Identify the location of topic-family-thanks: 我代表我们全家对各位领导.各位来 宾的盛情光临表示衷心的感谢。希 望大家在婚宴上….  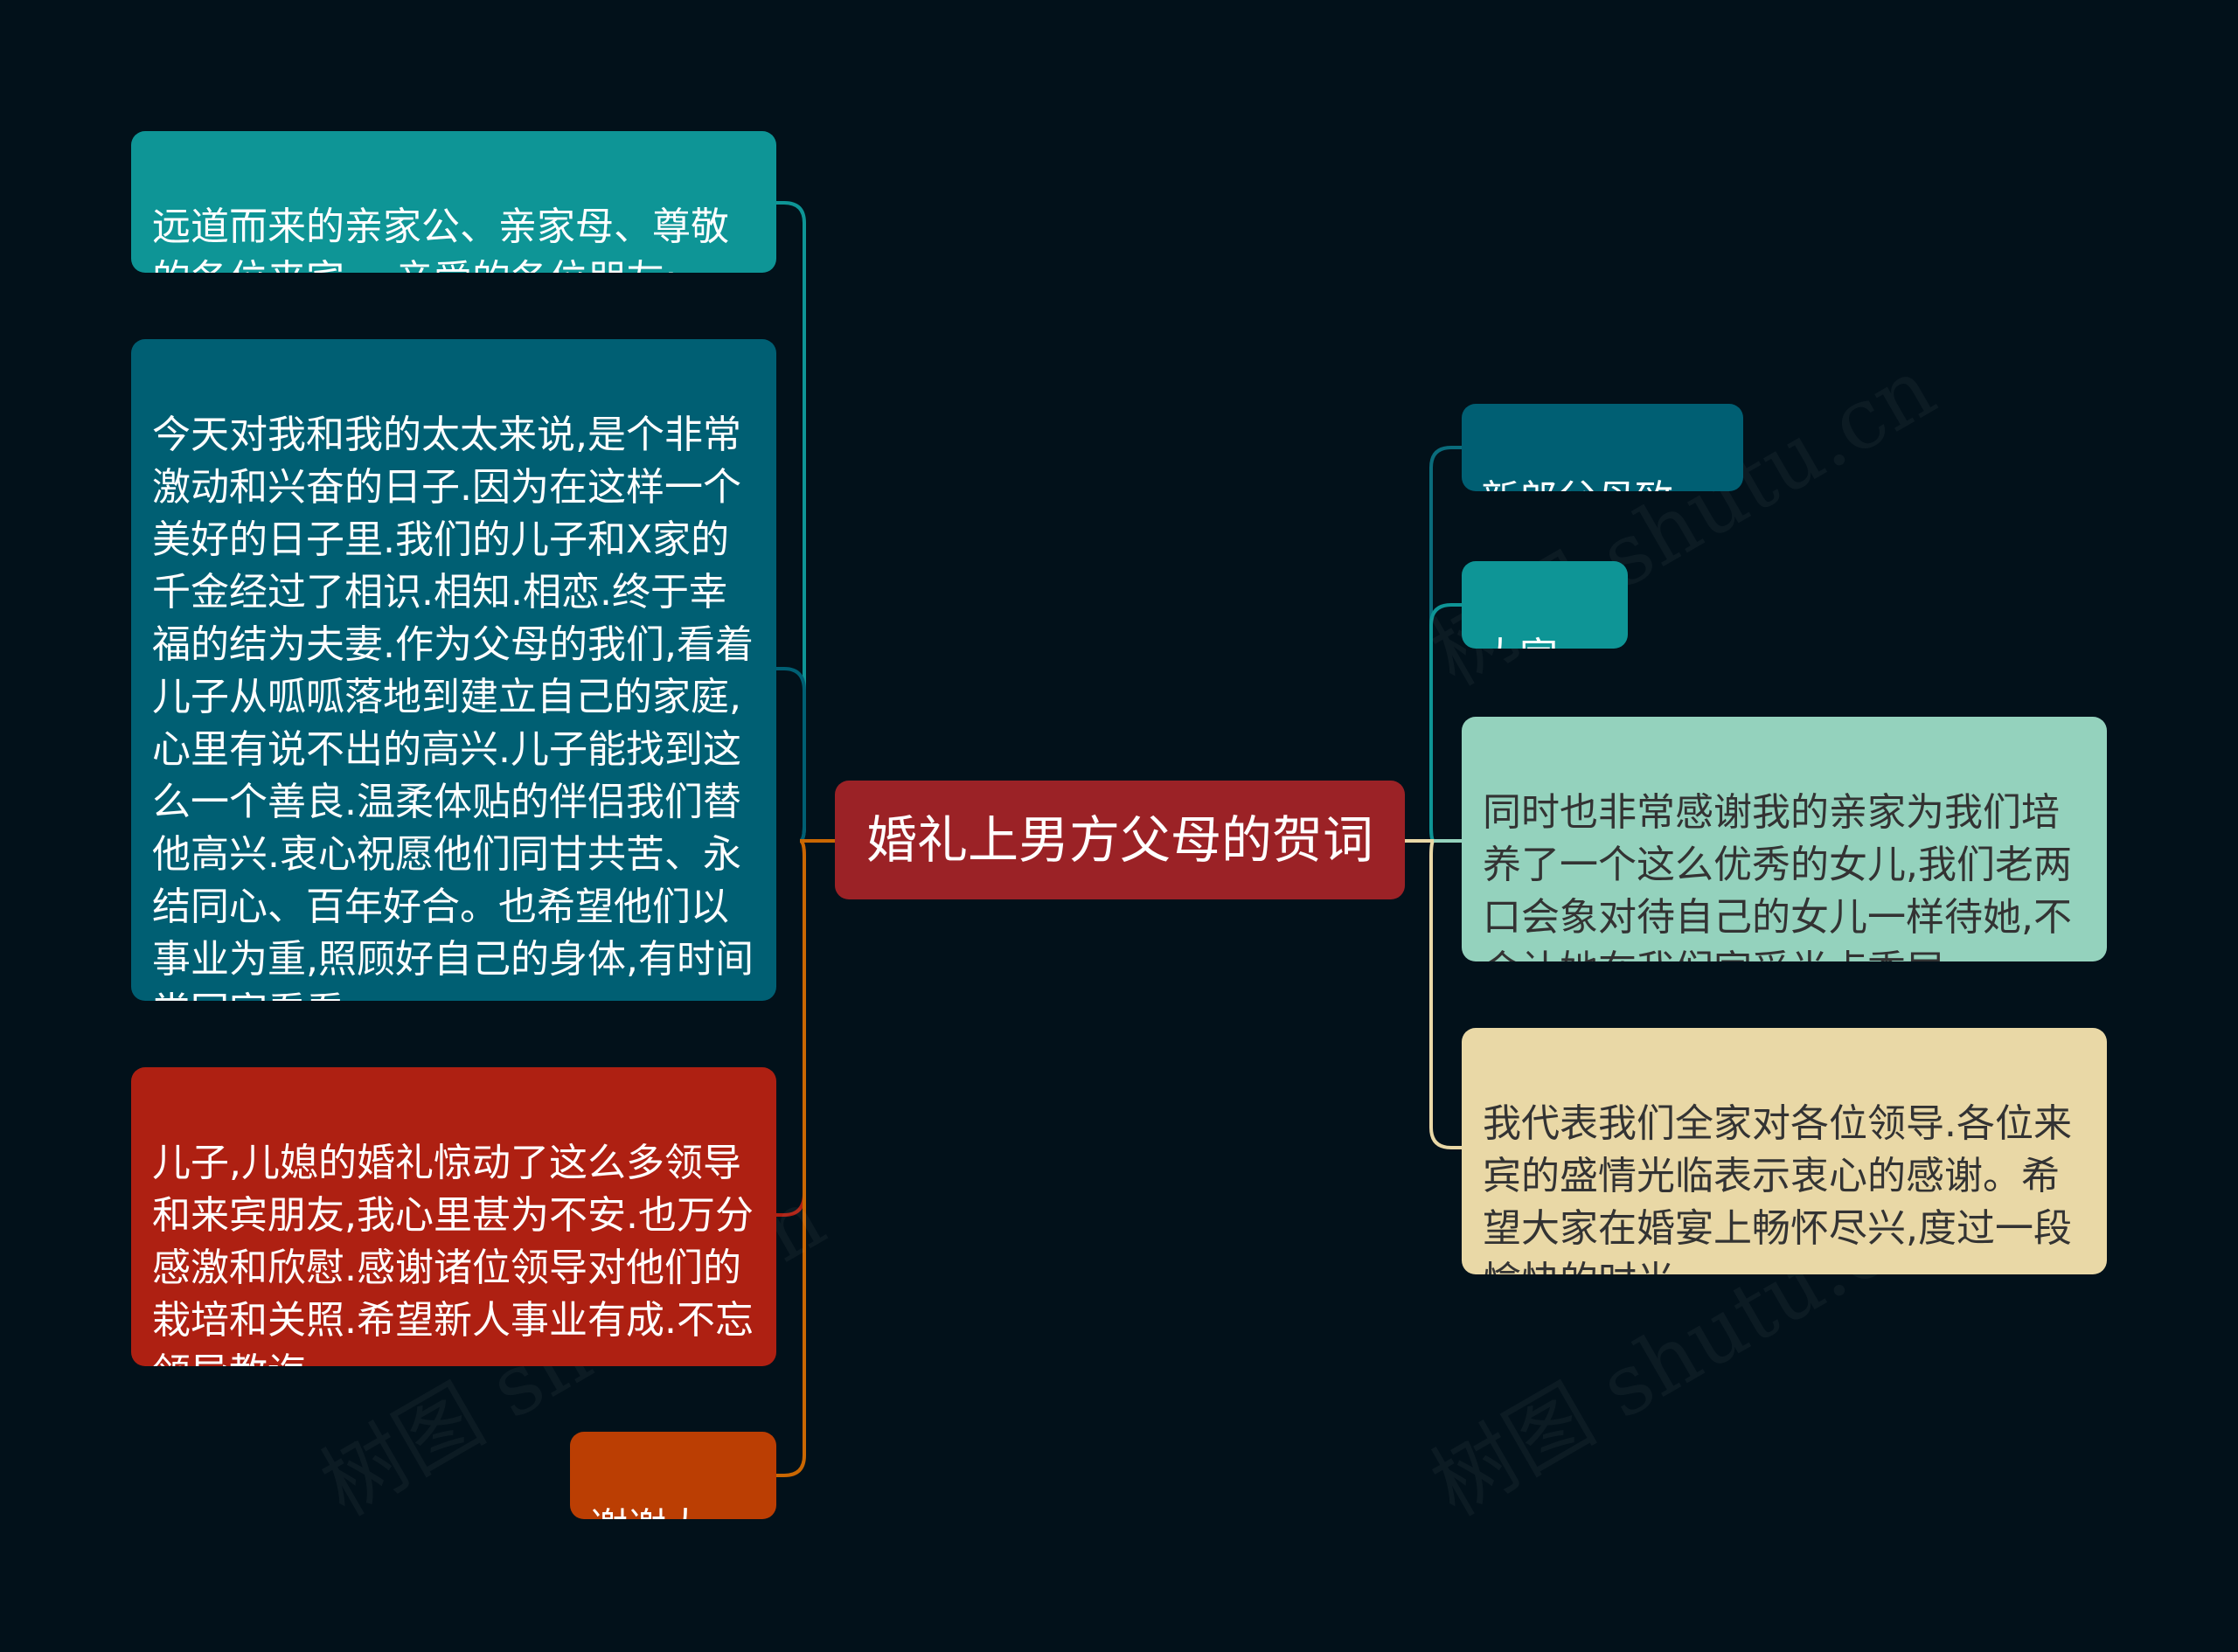
(1784, 1151).